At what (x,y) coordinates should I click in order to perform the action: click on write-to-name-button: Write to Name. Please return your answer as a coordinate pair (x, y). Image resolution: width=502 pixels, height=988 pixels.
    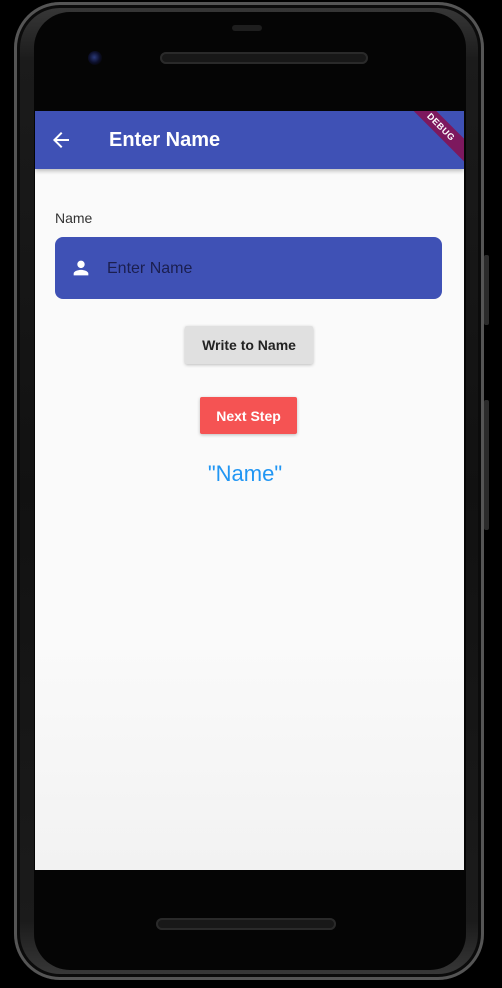
    Looking at the image, I should click on (249, 345).